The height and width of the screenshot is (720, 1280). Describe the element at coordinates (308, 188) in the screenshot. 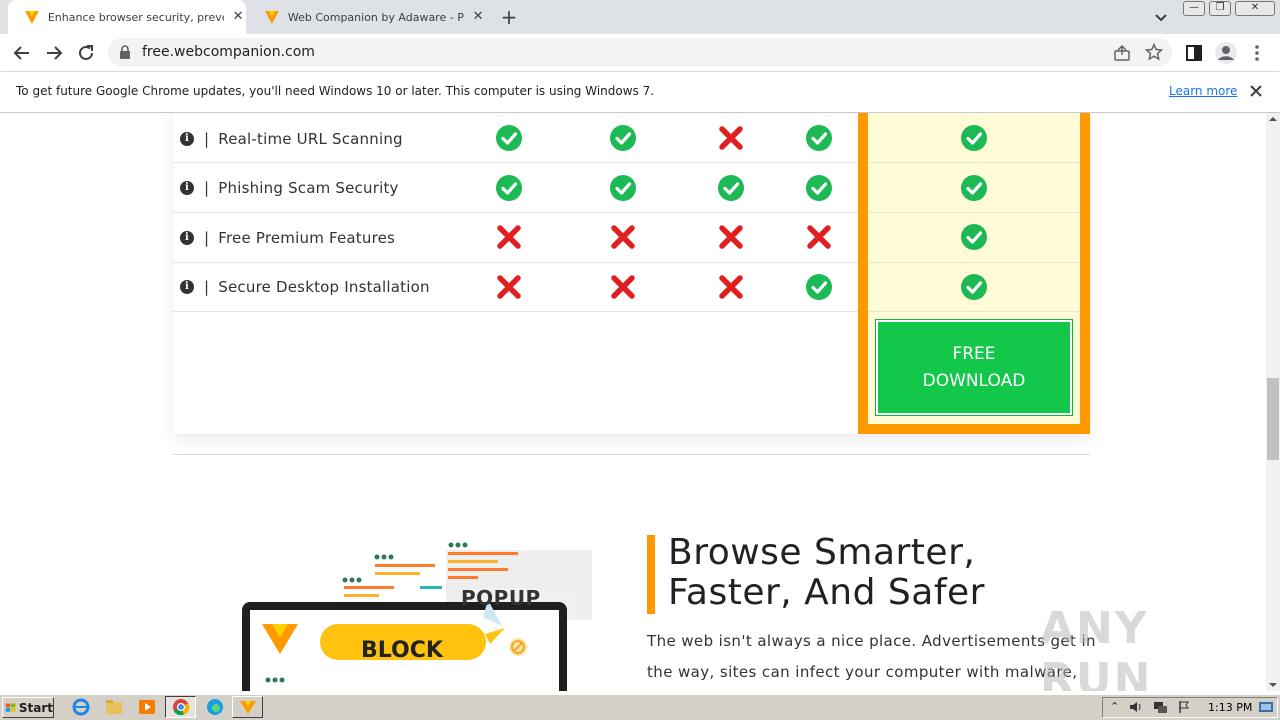

I see `feature-name: Phishing Scam Security` at that location.